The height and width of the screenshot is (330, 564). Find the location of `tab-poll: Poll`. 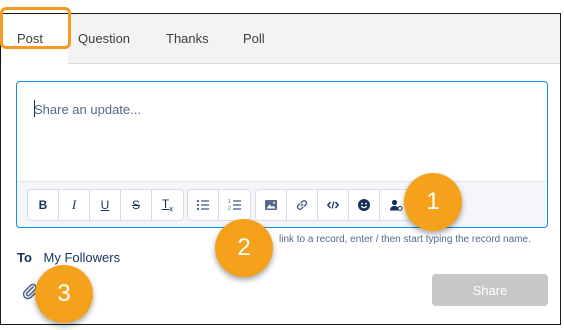

tab-poll: Poll is located at coordinates (254, 38).